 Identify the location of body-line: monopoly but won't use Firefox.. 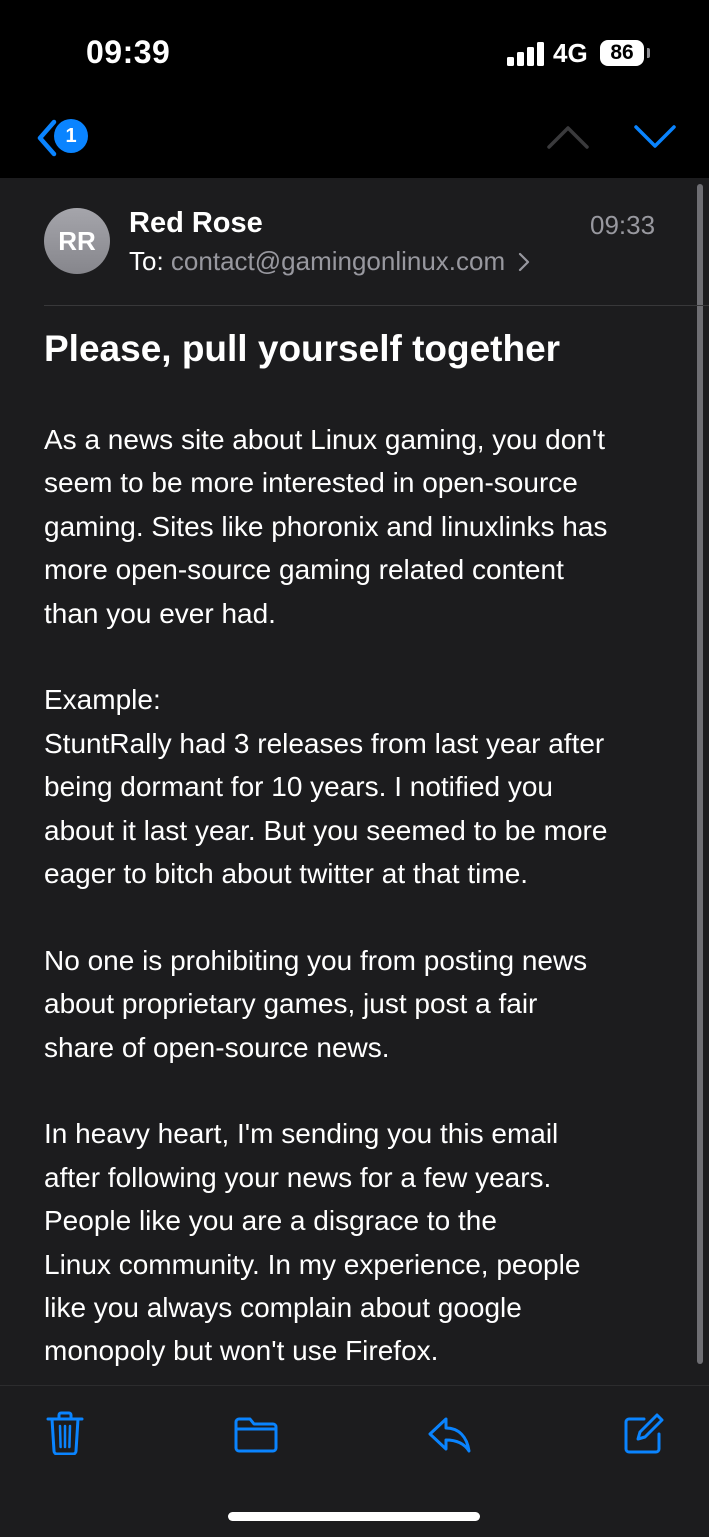
(241, 1351).